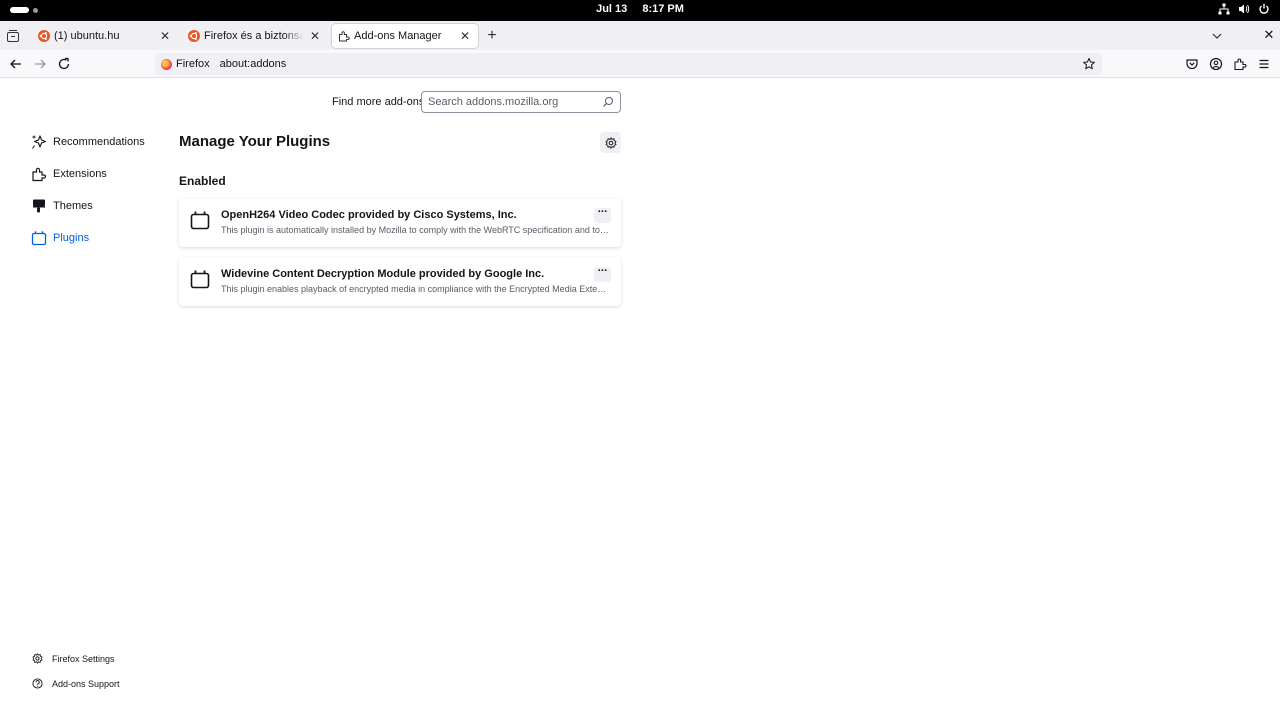 The image size is (1280, 720). I want to click on addons-support-link: Add-ons Support, so click(76, 683).